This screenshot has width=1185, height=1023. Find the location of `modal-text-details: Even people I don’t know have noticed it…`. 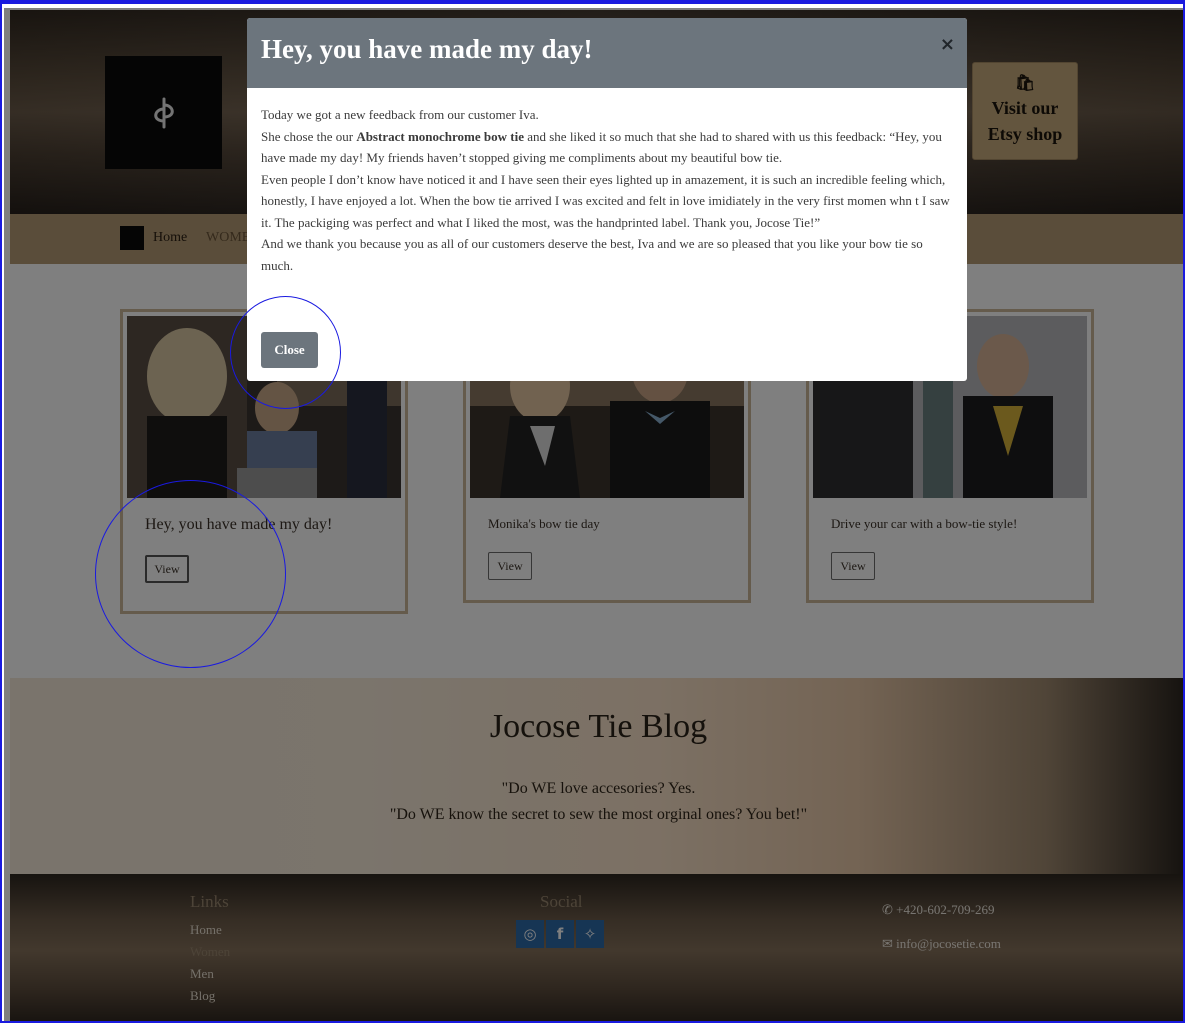

modal-text-details: Even people I don’t know have noticed it… is located at coordinates (605, 200).